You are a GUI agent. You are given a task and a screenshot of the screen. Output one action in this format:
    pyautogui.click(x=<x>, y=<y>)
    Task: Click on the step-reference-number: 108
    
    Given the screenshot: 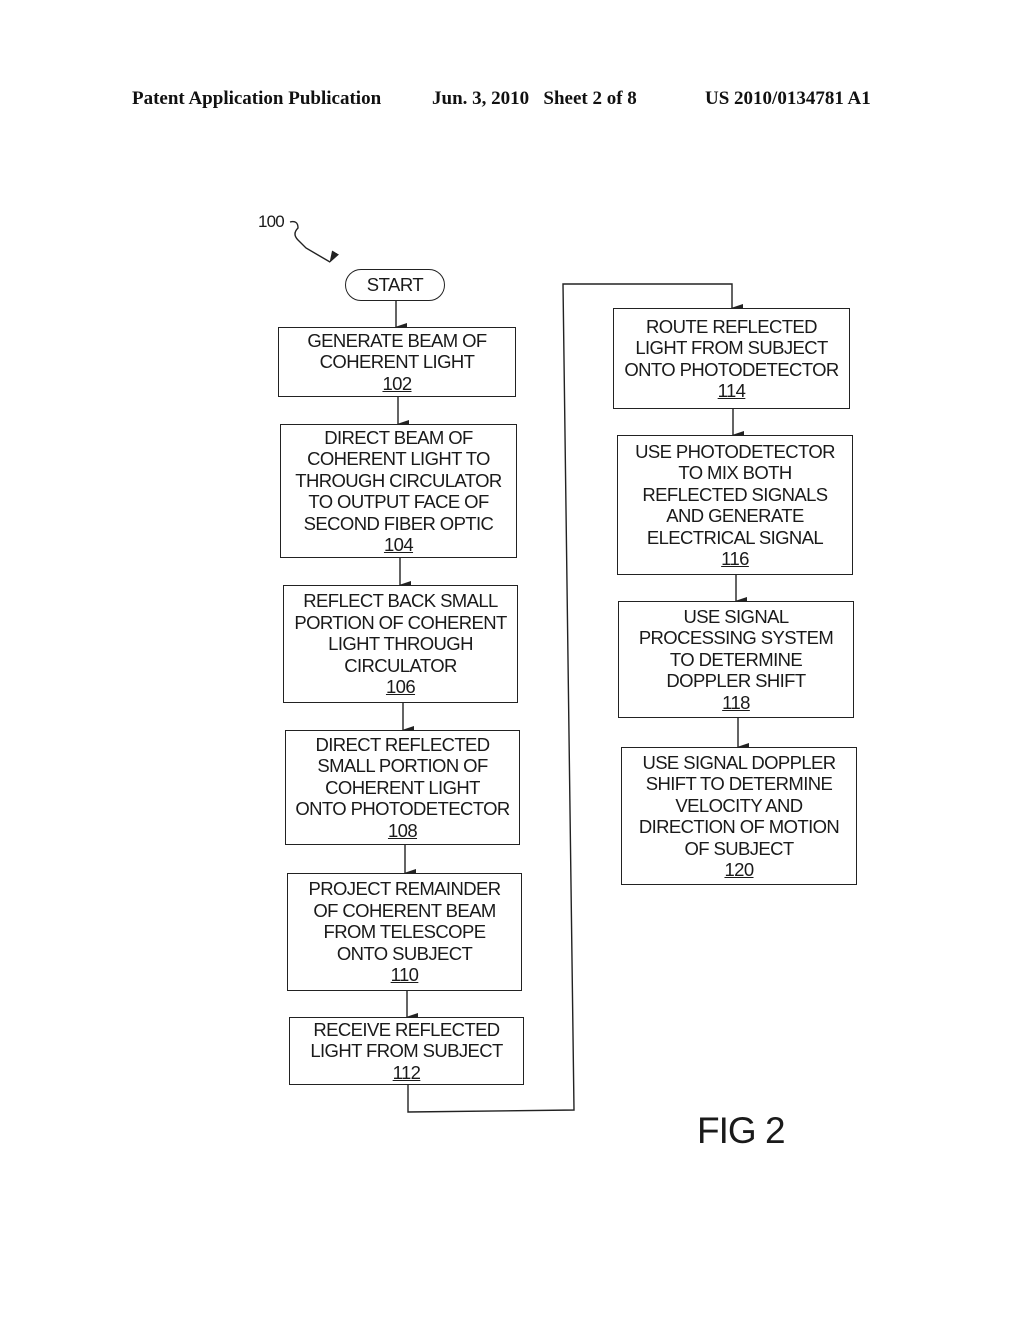 What is the action you would take?
    pyautogui.click(x=402, y=830)
    